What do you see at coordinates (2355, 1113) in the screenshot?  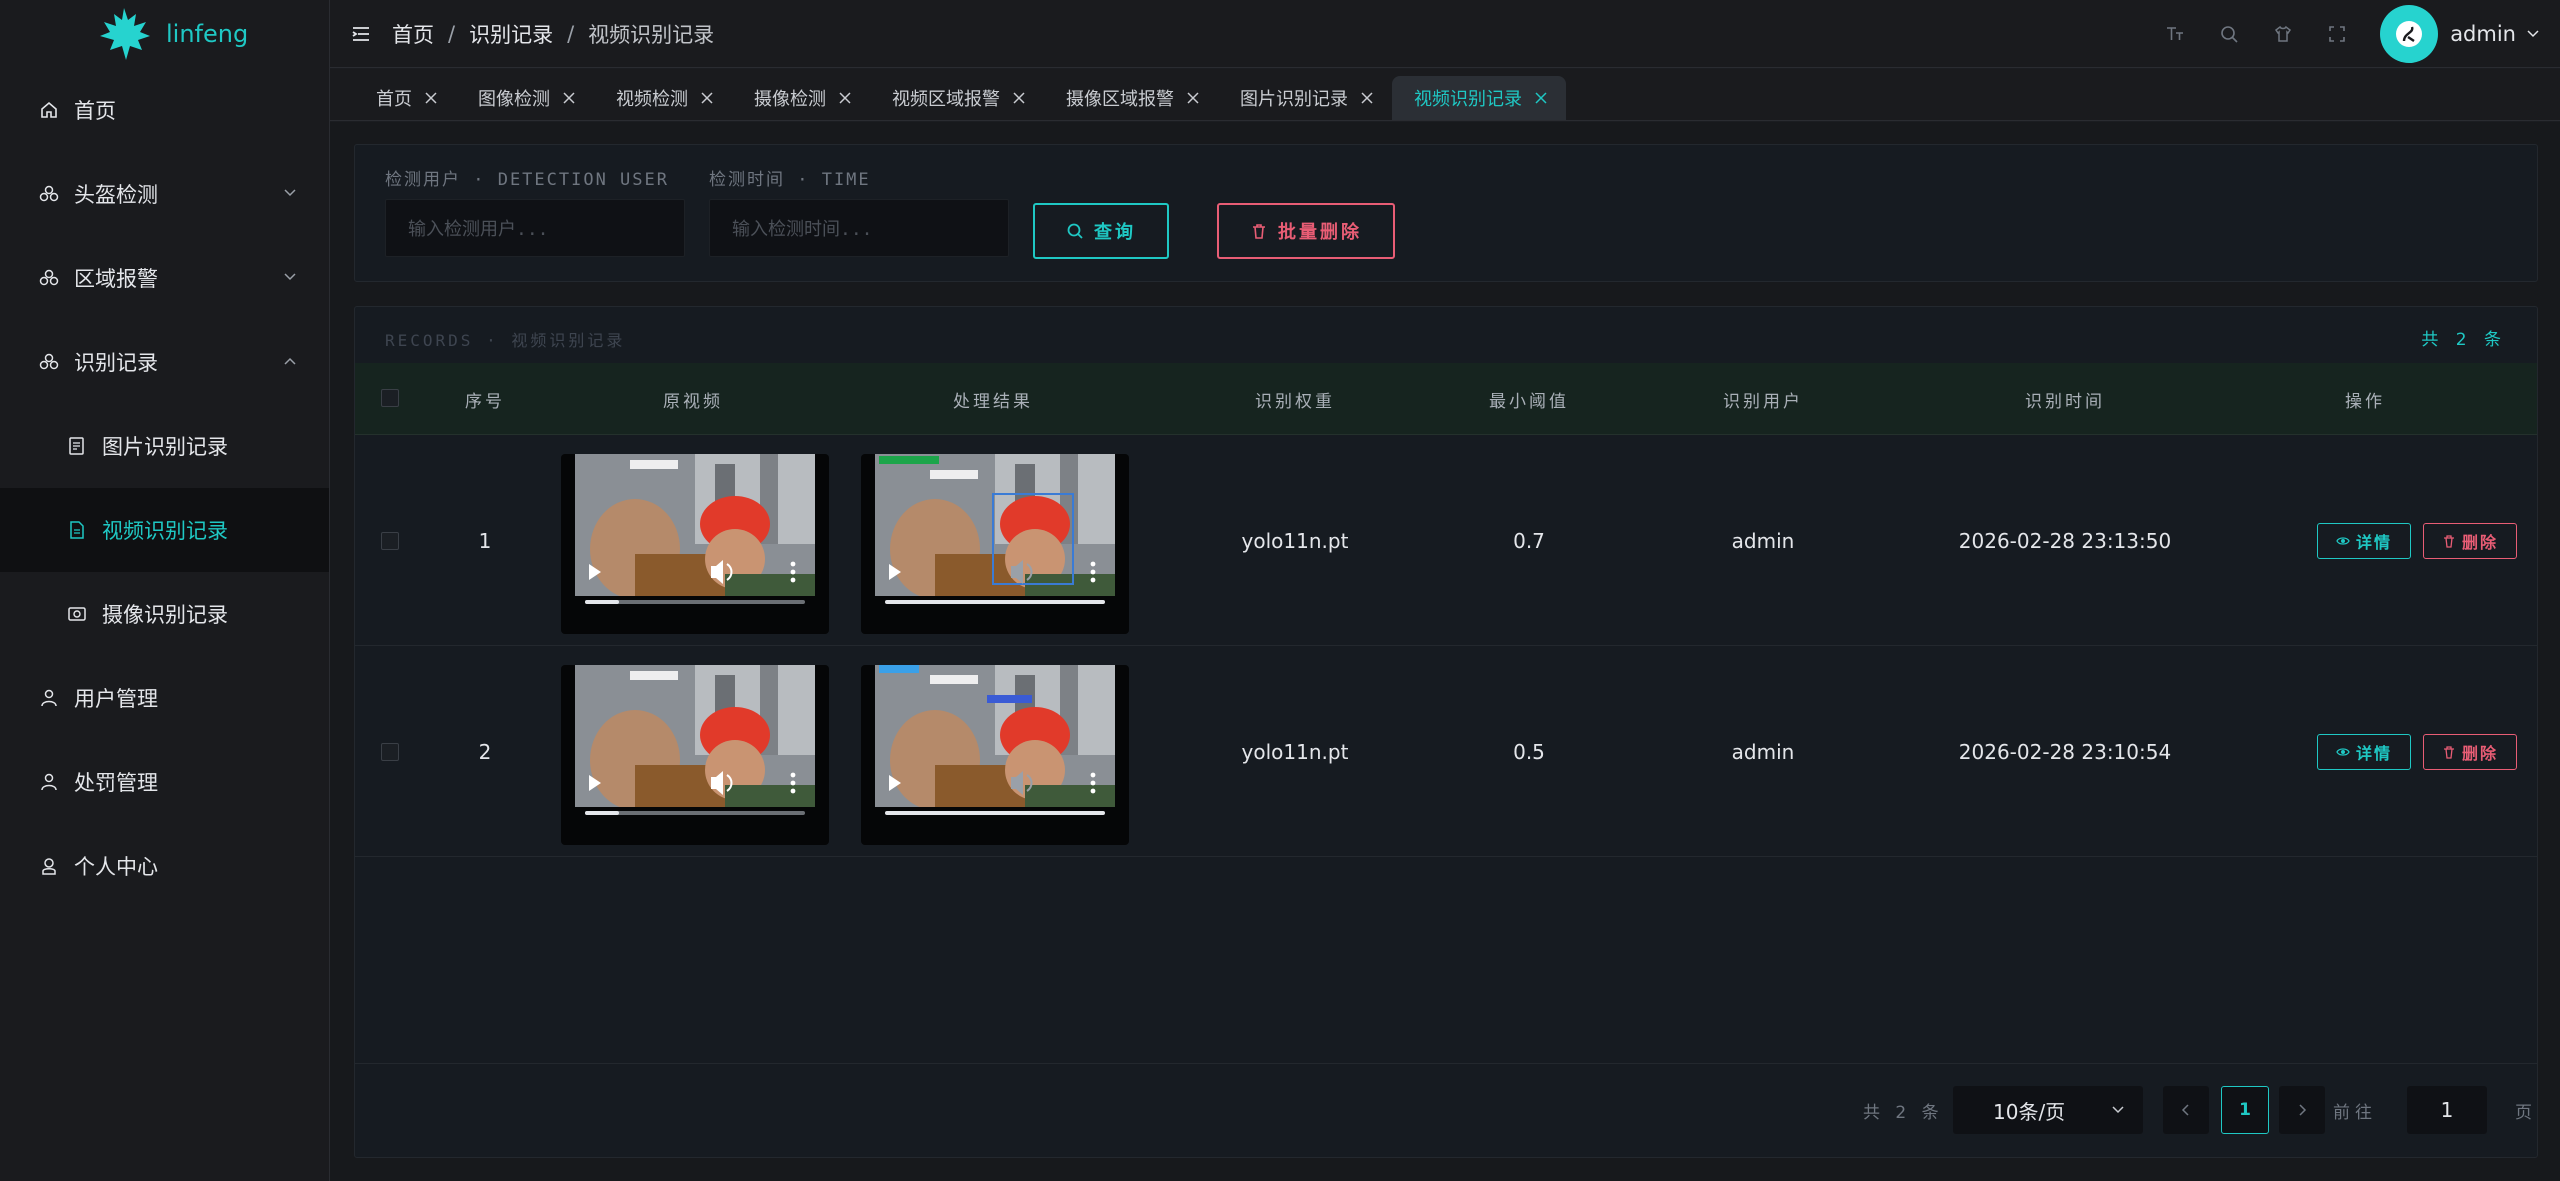 I see `goto-label: 前往` at bounding box center [2355, 1113].